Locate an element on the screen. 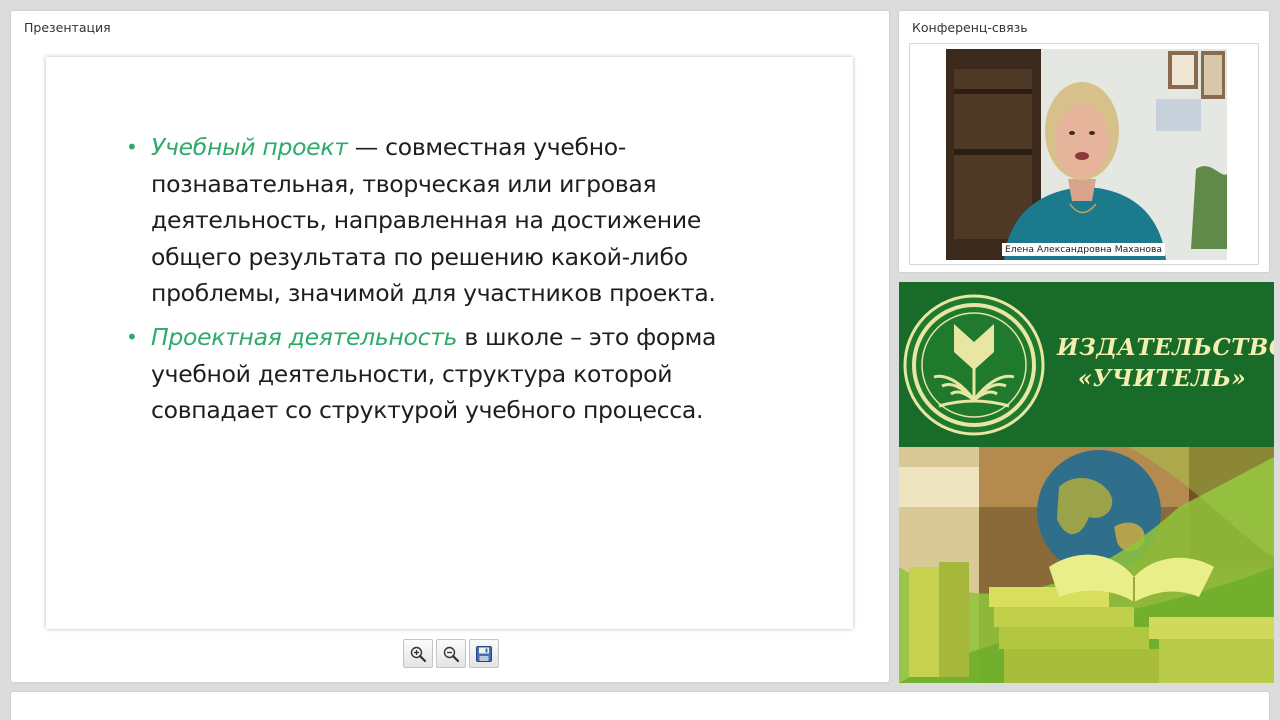 This screenshot has height=720, width=1280. publisher-logo-area: ИЗДАТЕЛЬСТВО «УЧИТЕЛЬ» is located at coordinates (1086, 364).